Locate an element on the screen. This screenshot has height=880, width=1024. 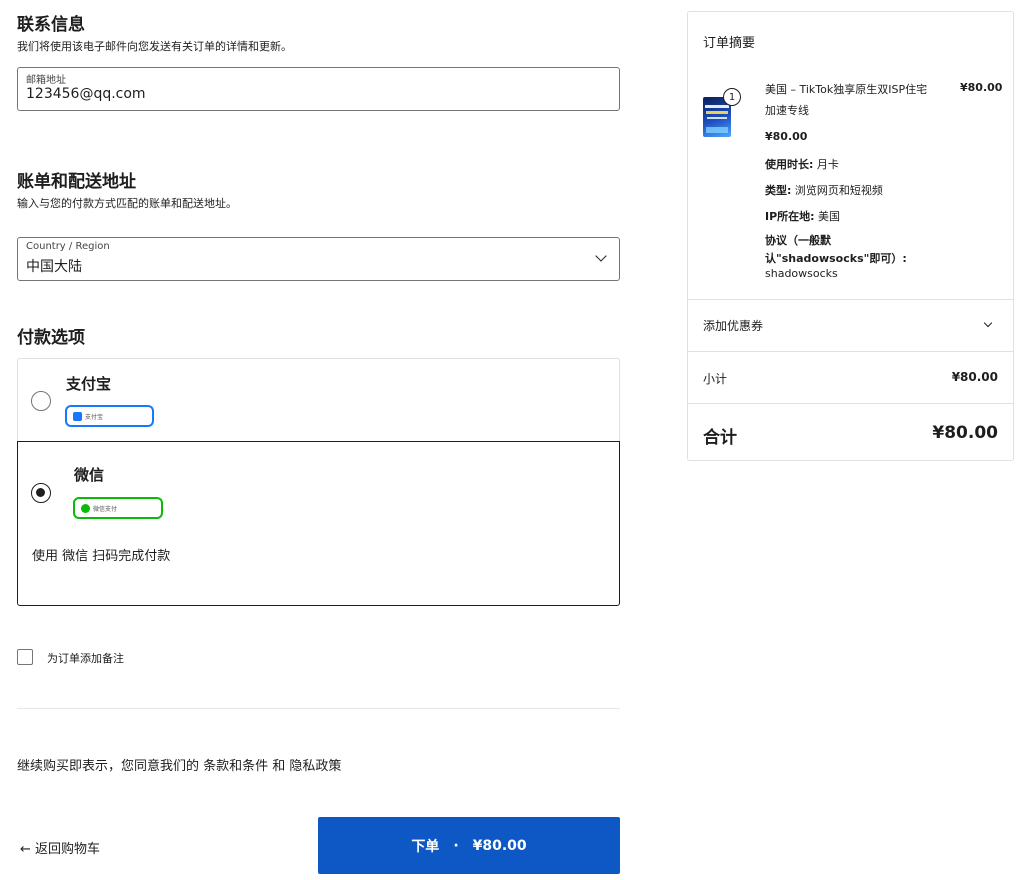
country-region-select: Country / Region 中国大陆 is located at coordinates (318, 259).